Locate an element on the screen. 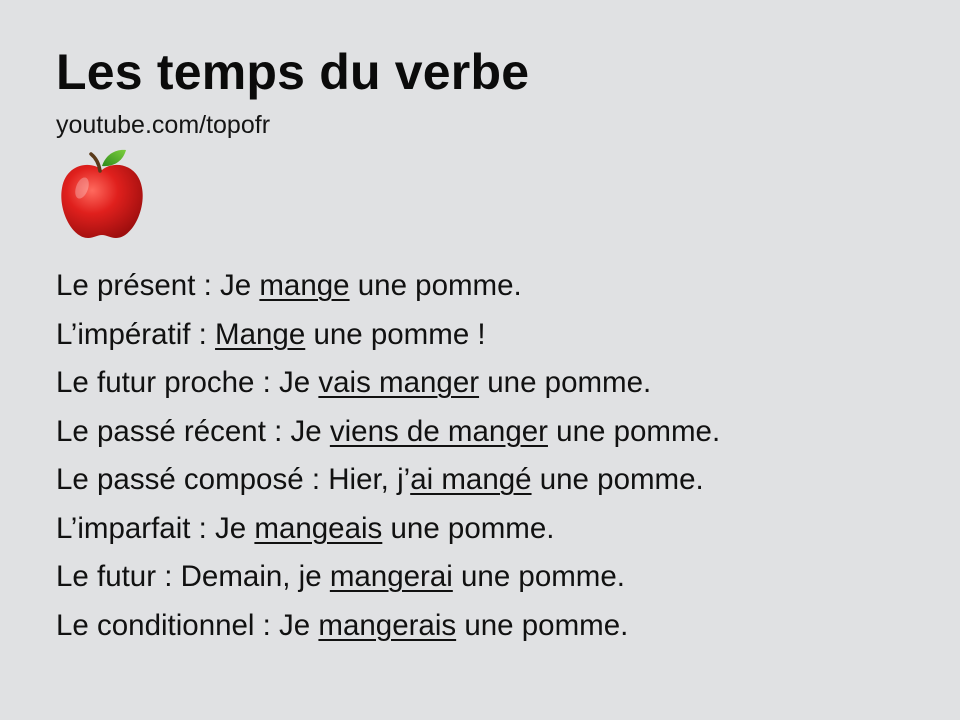  apple-icon is located at coordinates (102, 193).